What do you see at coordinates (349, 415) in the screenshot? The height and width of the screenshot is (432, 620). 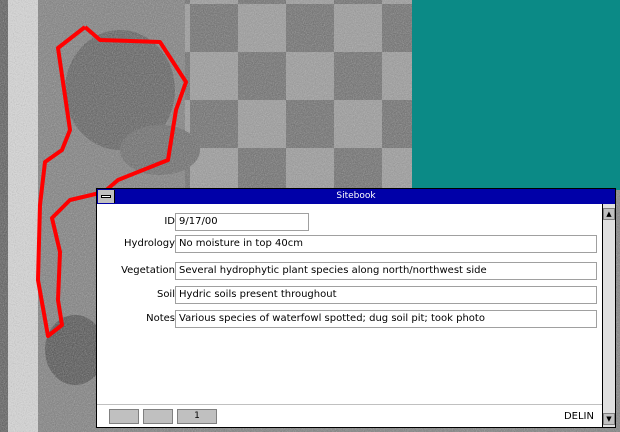 I see `record-navigation-bar: 1 DELIN` at bounding box center [349, 415].